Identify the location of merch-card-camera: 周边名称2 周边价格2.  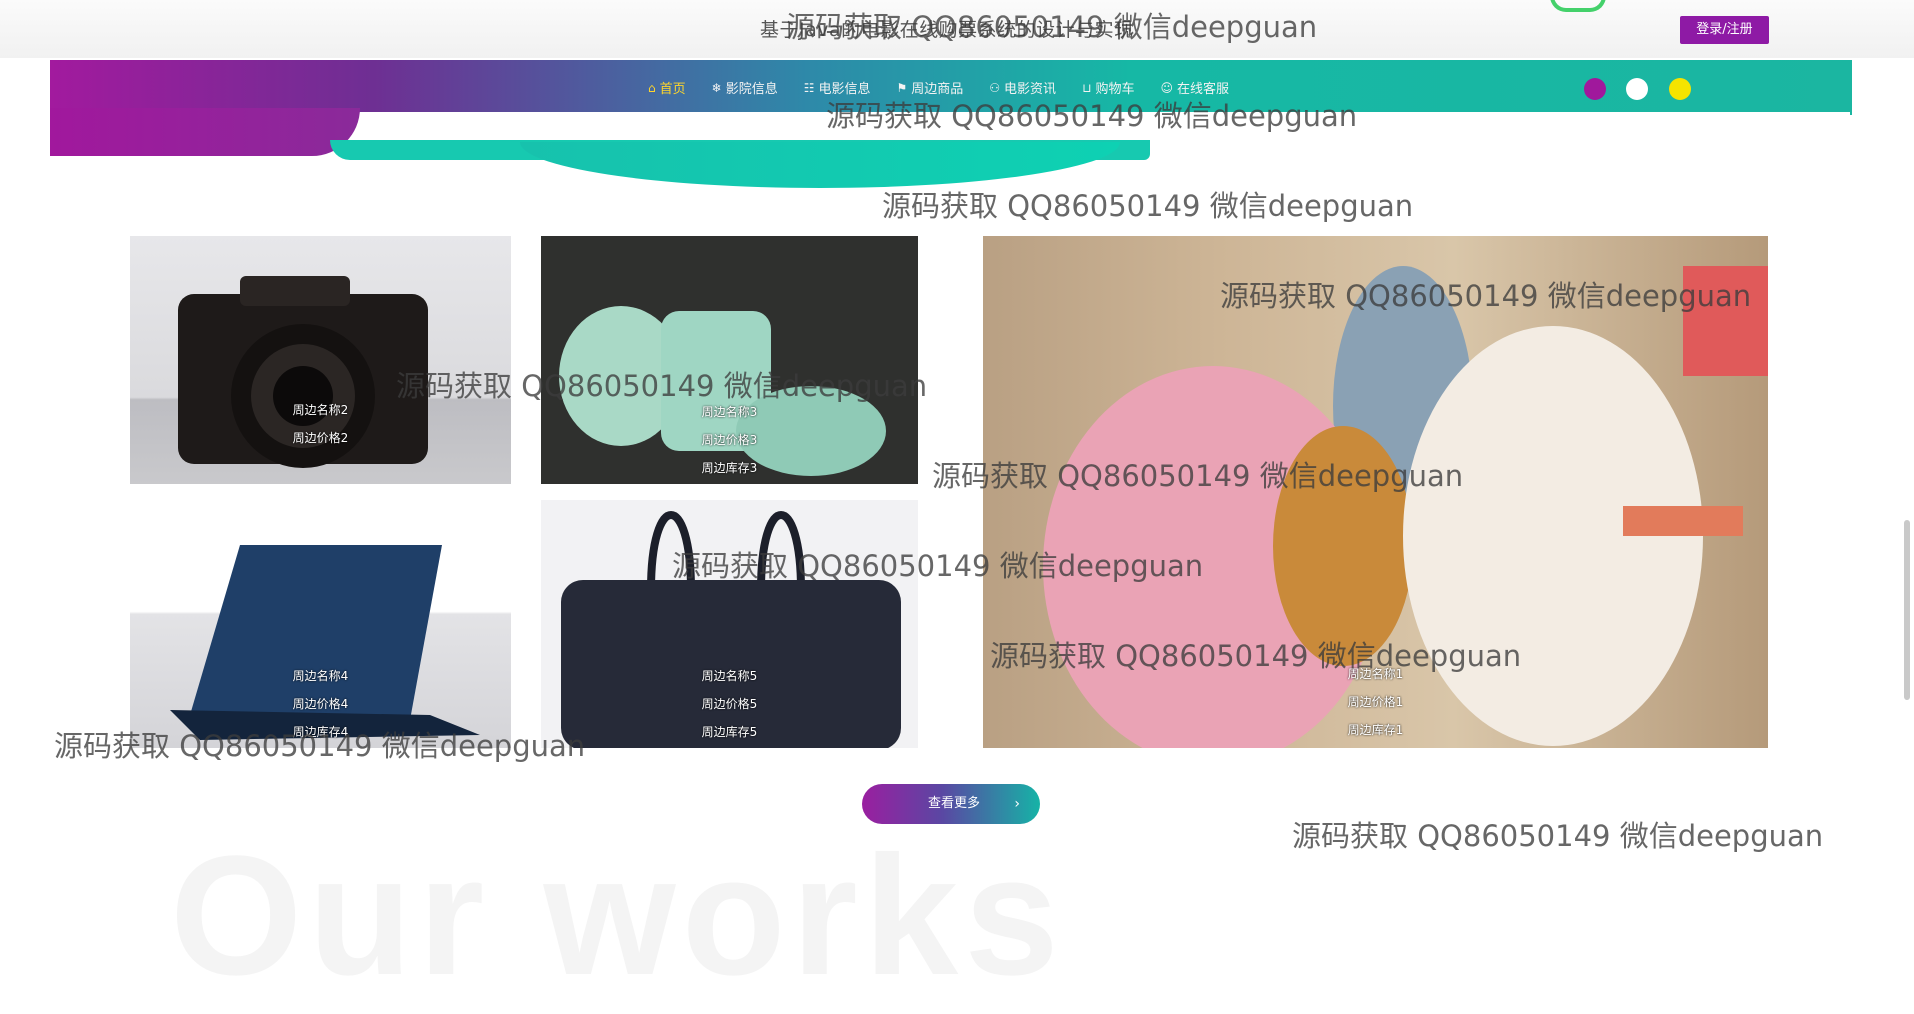
(320, 360).